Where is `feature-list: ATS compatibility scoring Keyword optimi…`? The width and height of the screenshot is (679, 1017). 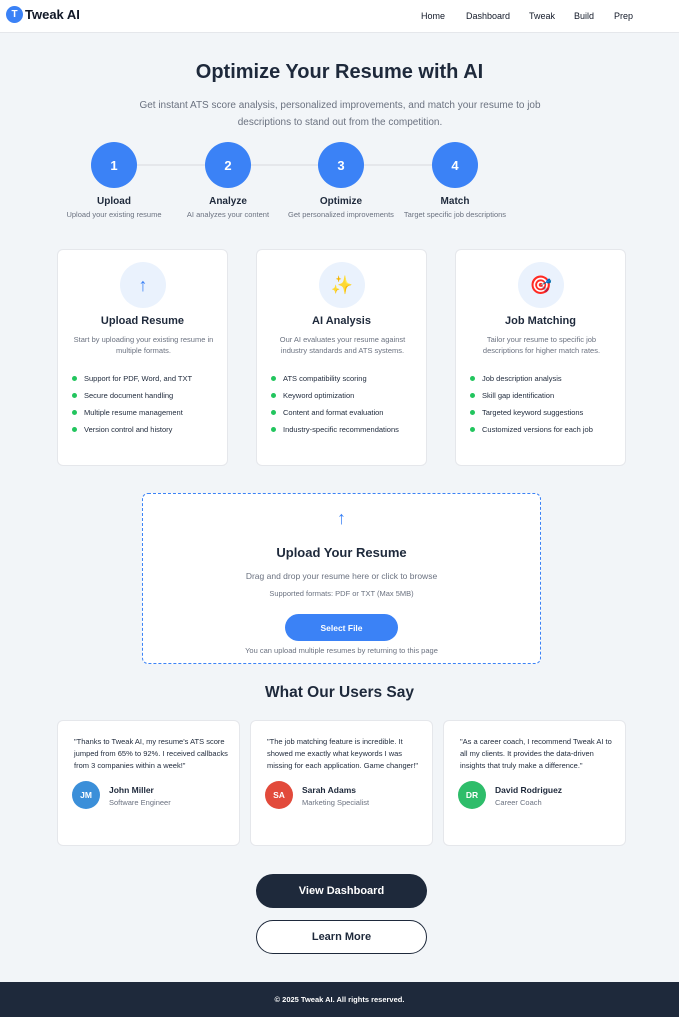 feature-list: ATS compatibility scoring Keyword optimi… is located at coordinates (335, 404).